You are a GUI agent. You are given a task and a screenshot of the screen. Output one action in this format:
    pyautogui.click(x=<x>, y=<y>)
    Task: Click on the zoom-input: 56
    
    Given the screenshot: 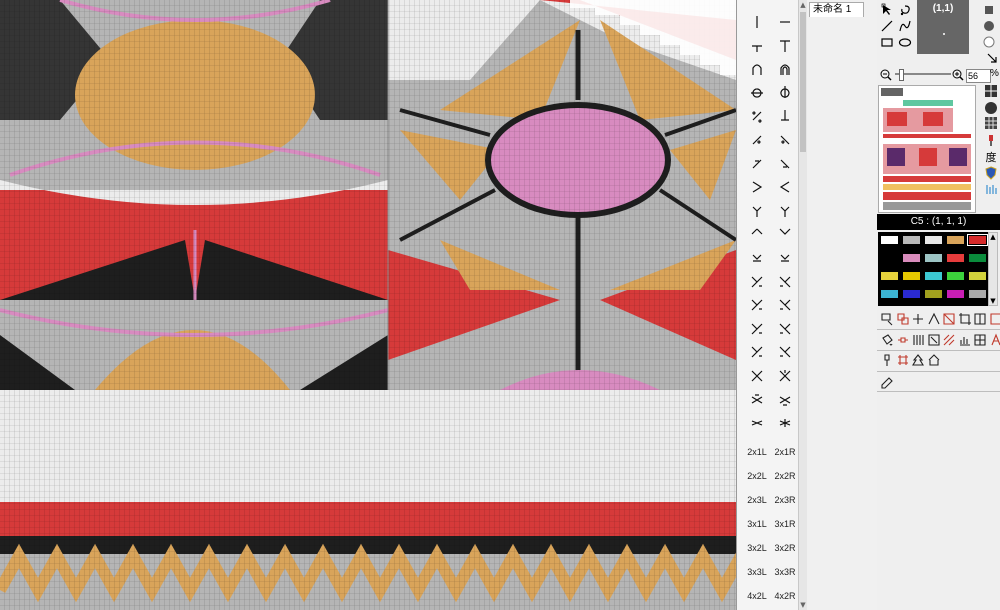 What is the action you would take?
    pyautogui.click(x=978, y=76)
    